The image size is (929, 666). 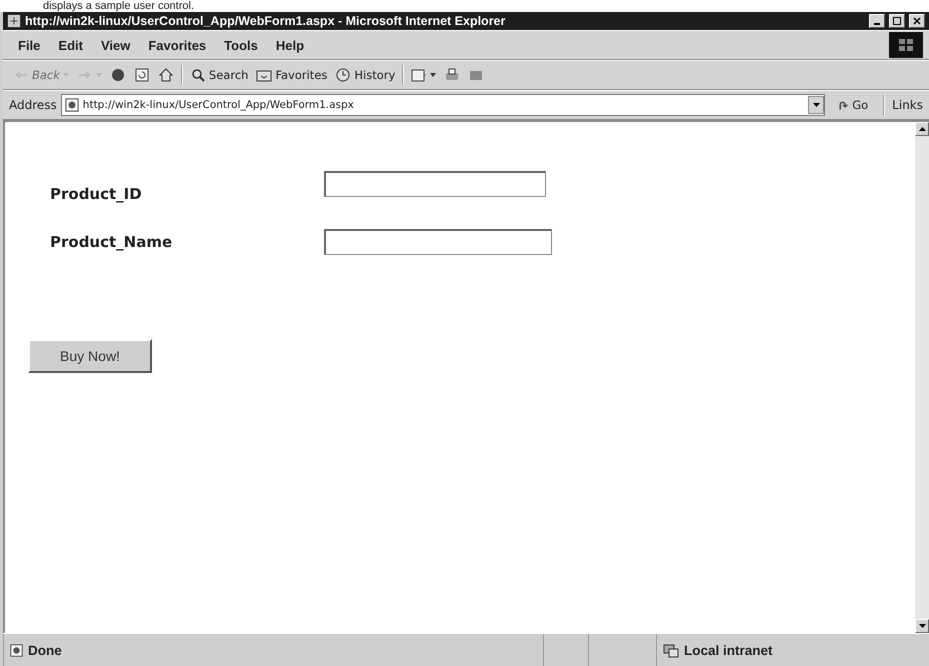 I want to click on buy-now-button: Buy Now!, so click(x=90, y=356).